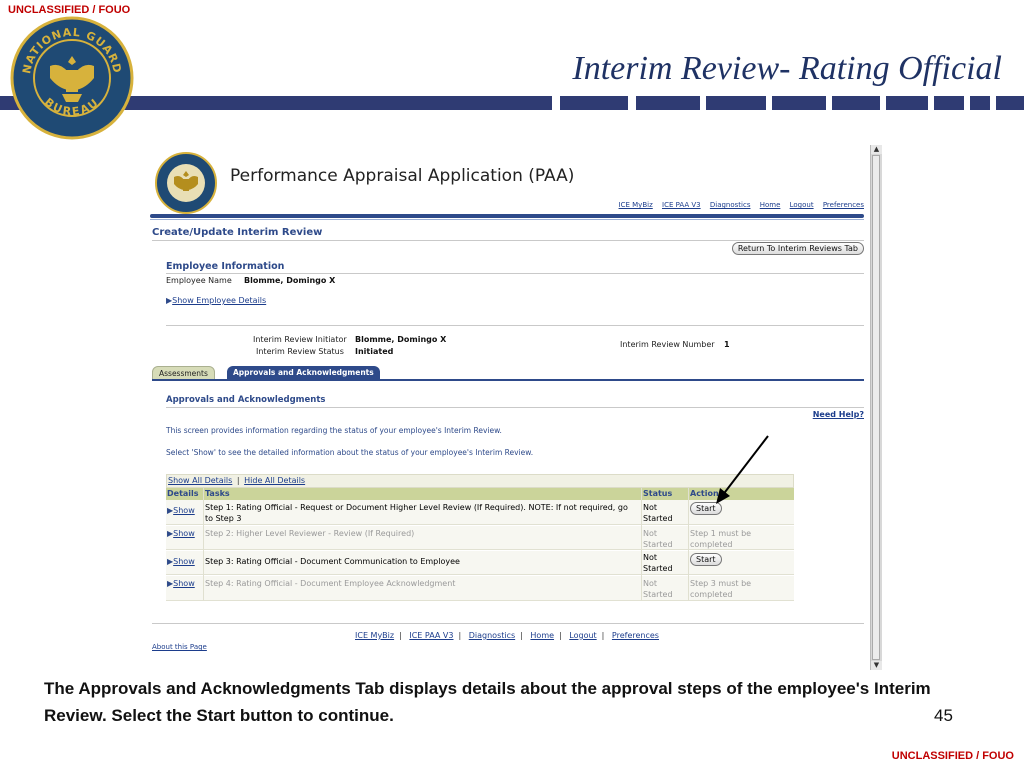 Image resolution: width=1024 pixels, height=768 pixels. Describe the element at coordinates (802, 205) in the screenshot. I see `global-link-logout: Logout` at that location.